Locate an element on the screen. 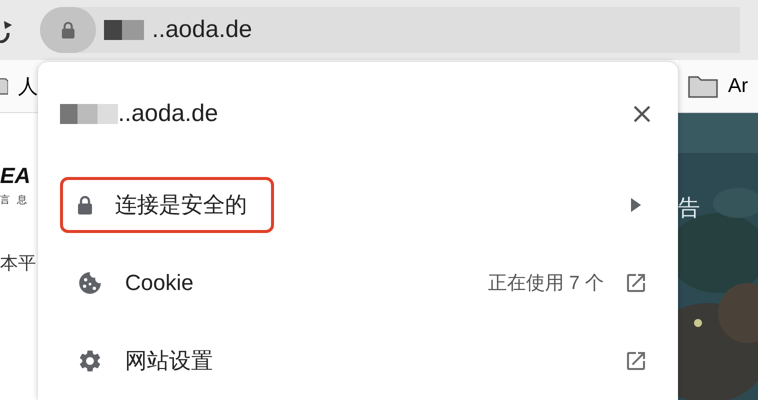  cookie-icon is located at coordinates (90, 283).